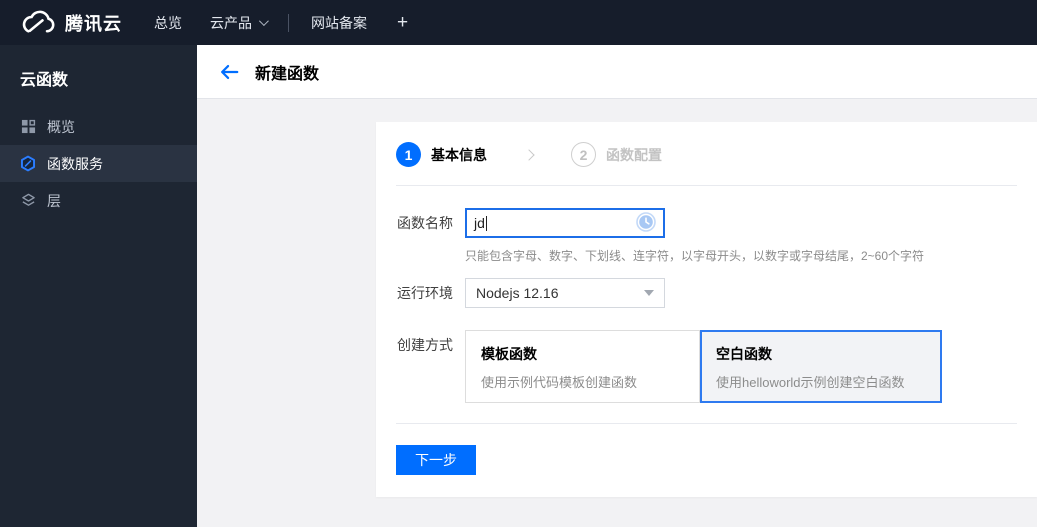  I want to click on cloud-logo-icon, so click(38, 23).